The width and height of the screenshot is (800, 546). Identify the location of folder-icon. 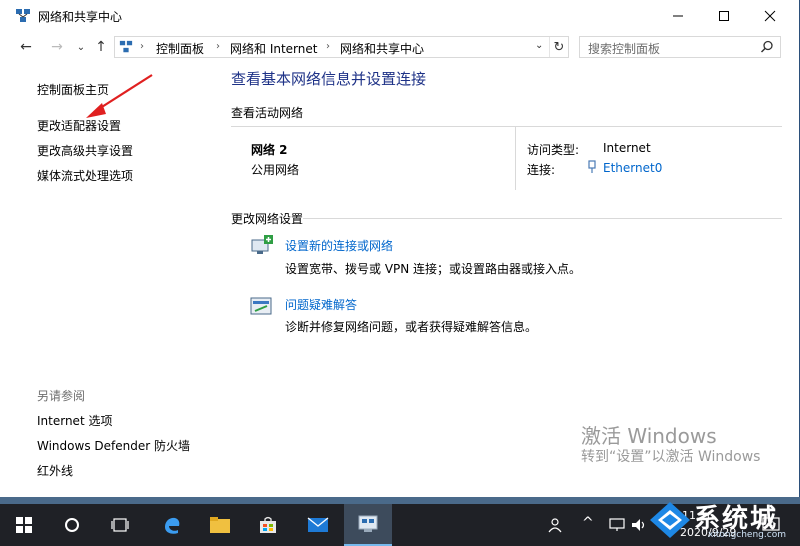
(220, 525).